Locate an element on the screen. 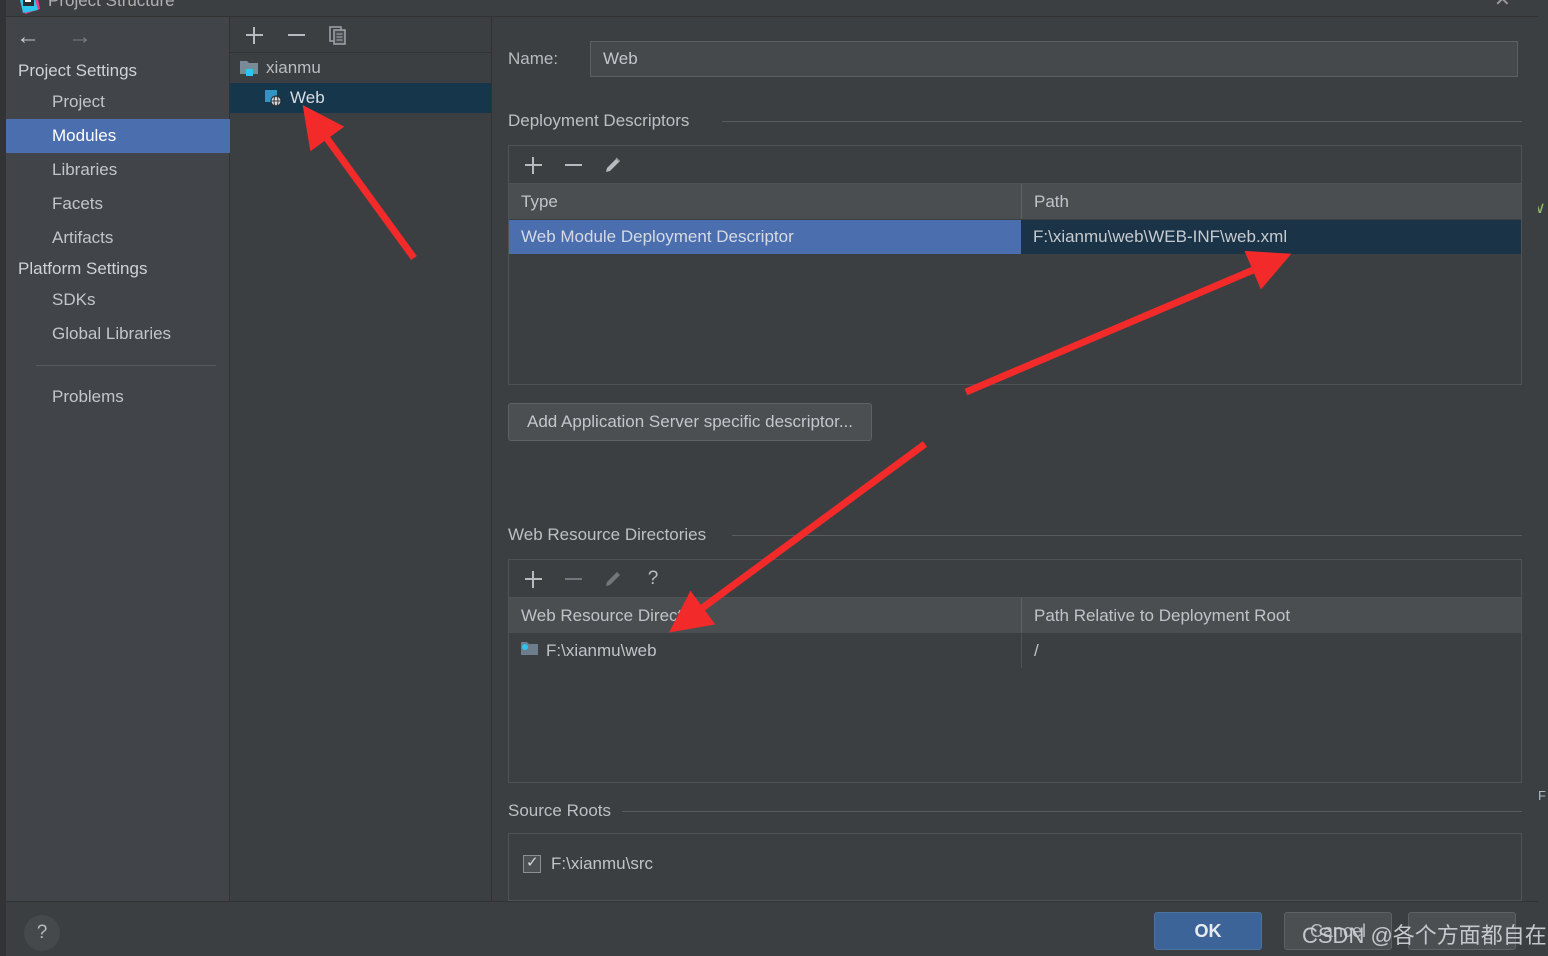 The image size is (1548, 956). module-name-row: Name: Web is located at coordinates (1013, 59).